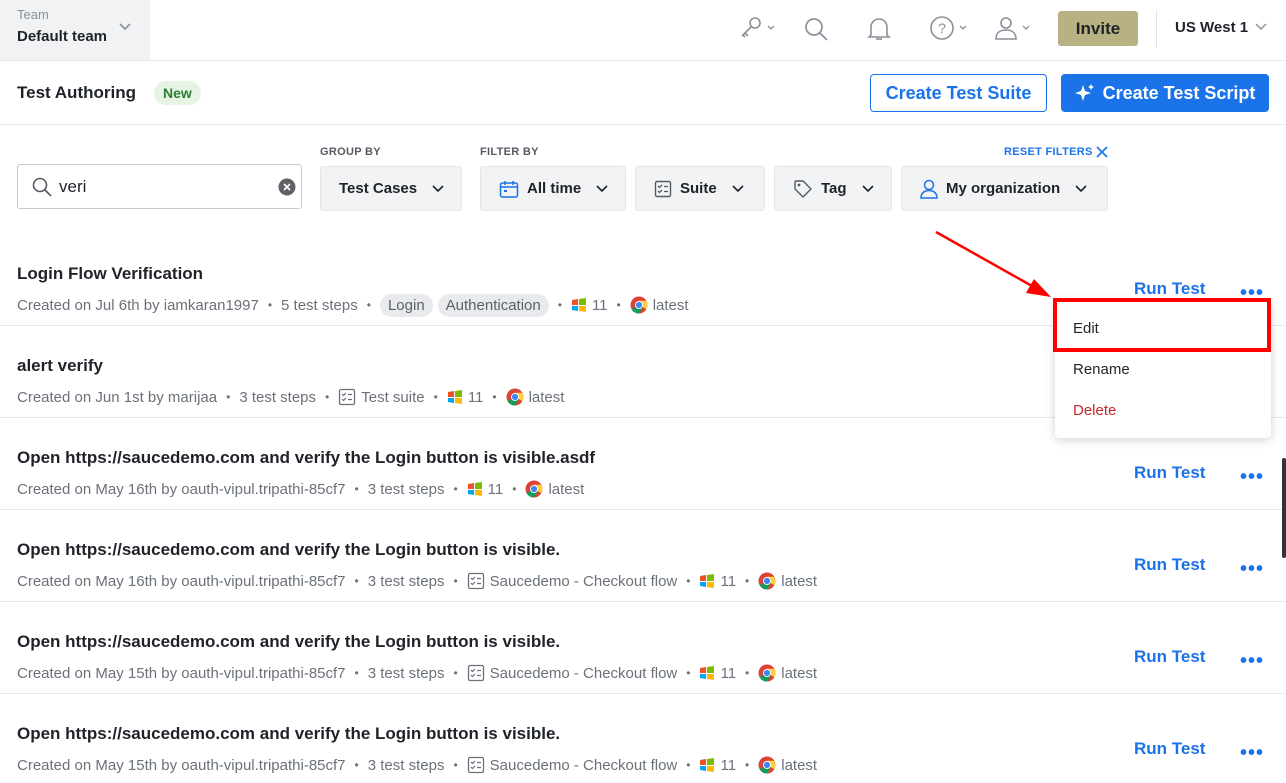 This screenshot has width=1286, height=783. Describe the element at coordinates (110, 274) in the screenshot. I see `test-name: Login Flow Verification` at that location.